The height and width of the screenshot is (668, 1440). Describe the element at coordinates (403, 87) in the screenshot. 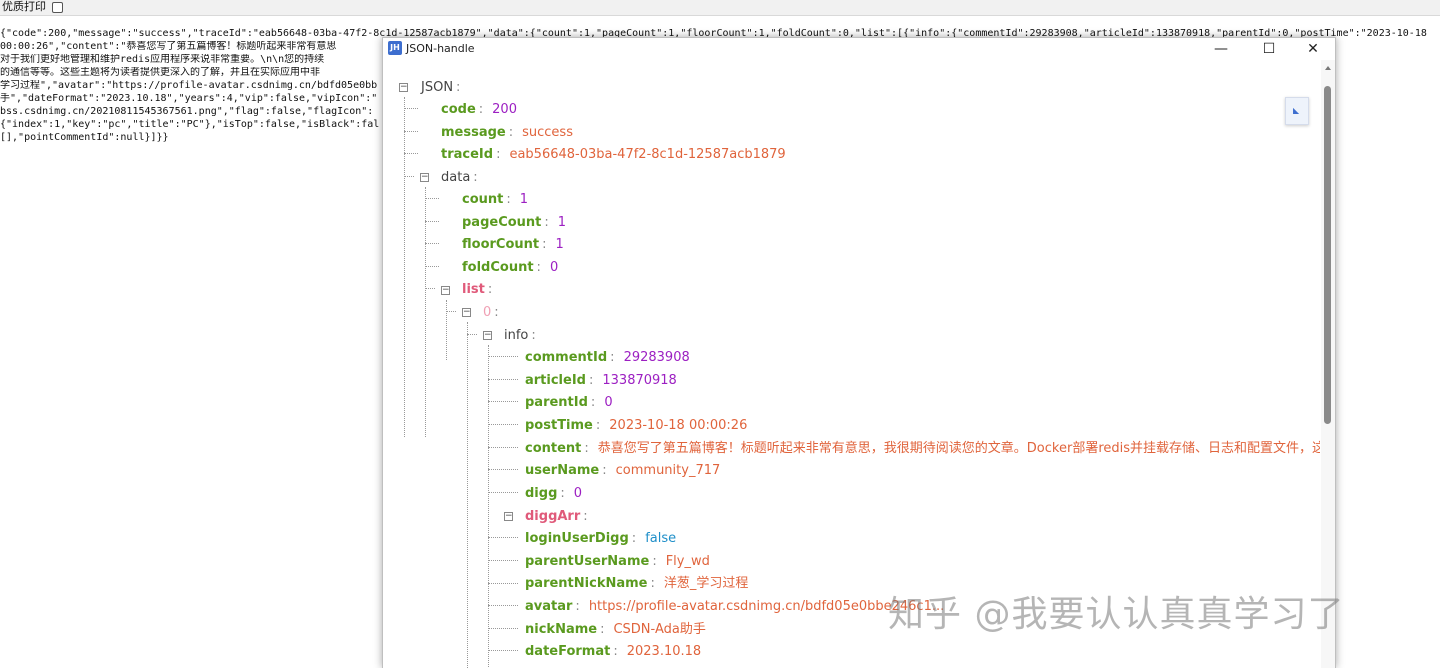

I see `collapse-toggle-root: −` at that location.